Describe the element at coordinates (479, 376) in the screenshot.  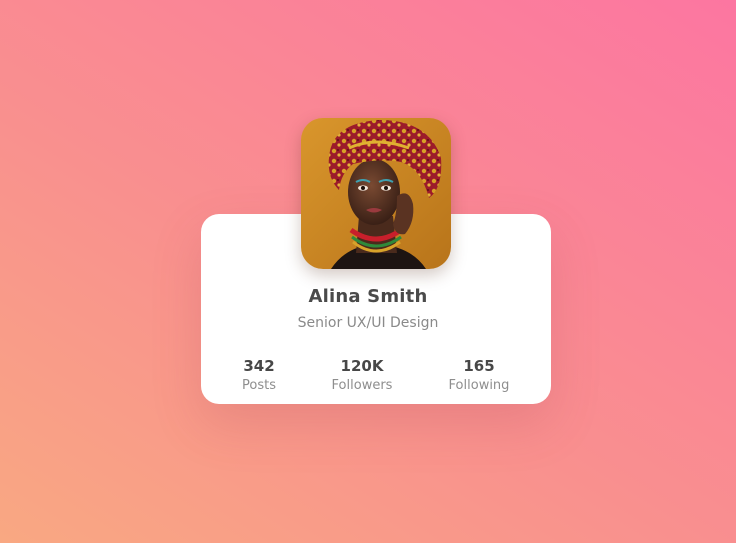
I see `stat-following: 165 Following` at that location.